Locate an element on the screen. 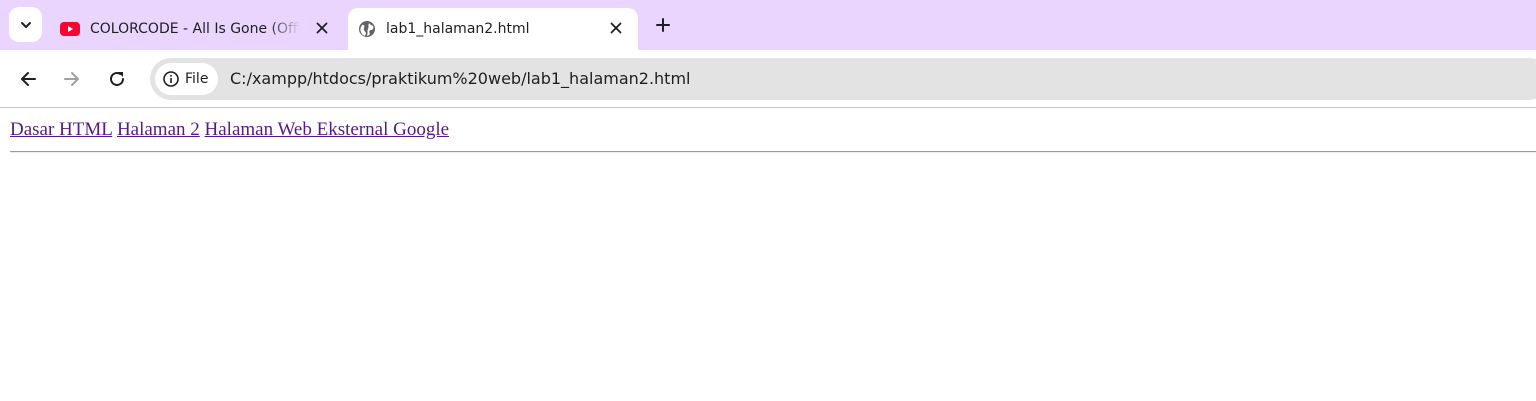 This screenshot has width=1536, height=401. link-halaman-2: Halaman 2 is located at coordinates (158, 129).